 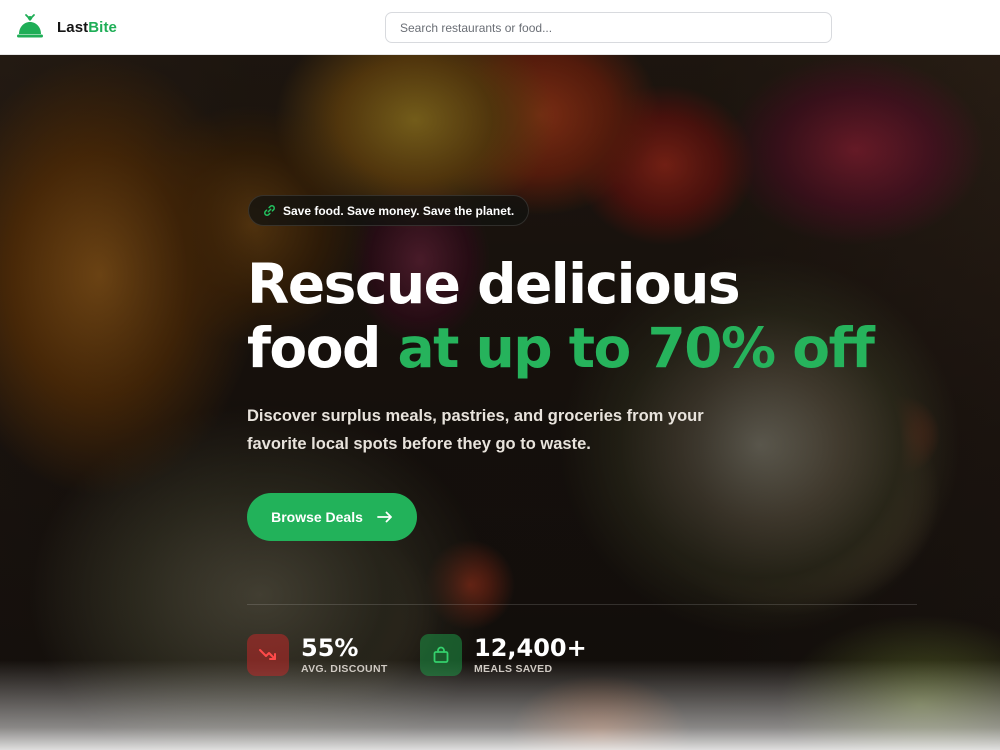 I want to click on tagline-badge: Save food. Save money. Save the planet., so click(x=389, y=210).